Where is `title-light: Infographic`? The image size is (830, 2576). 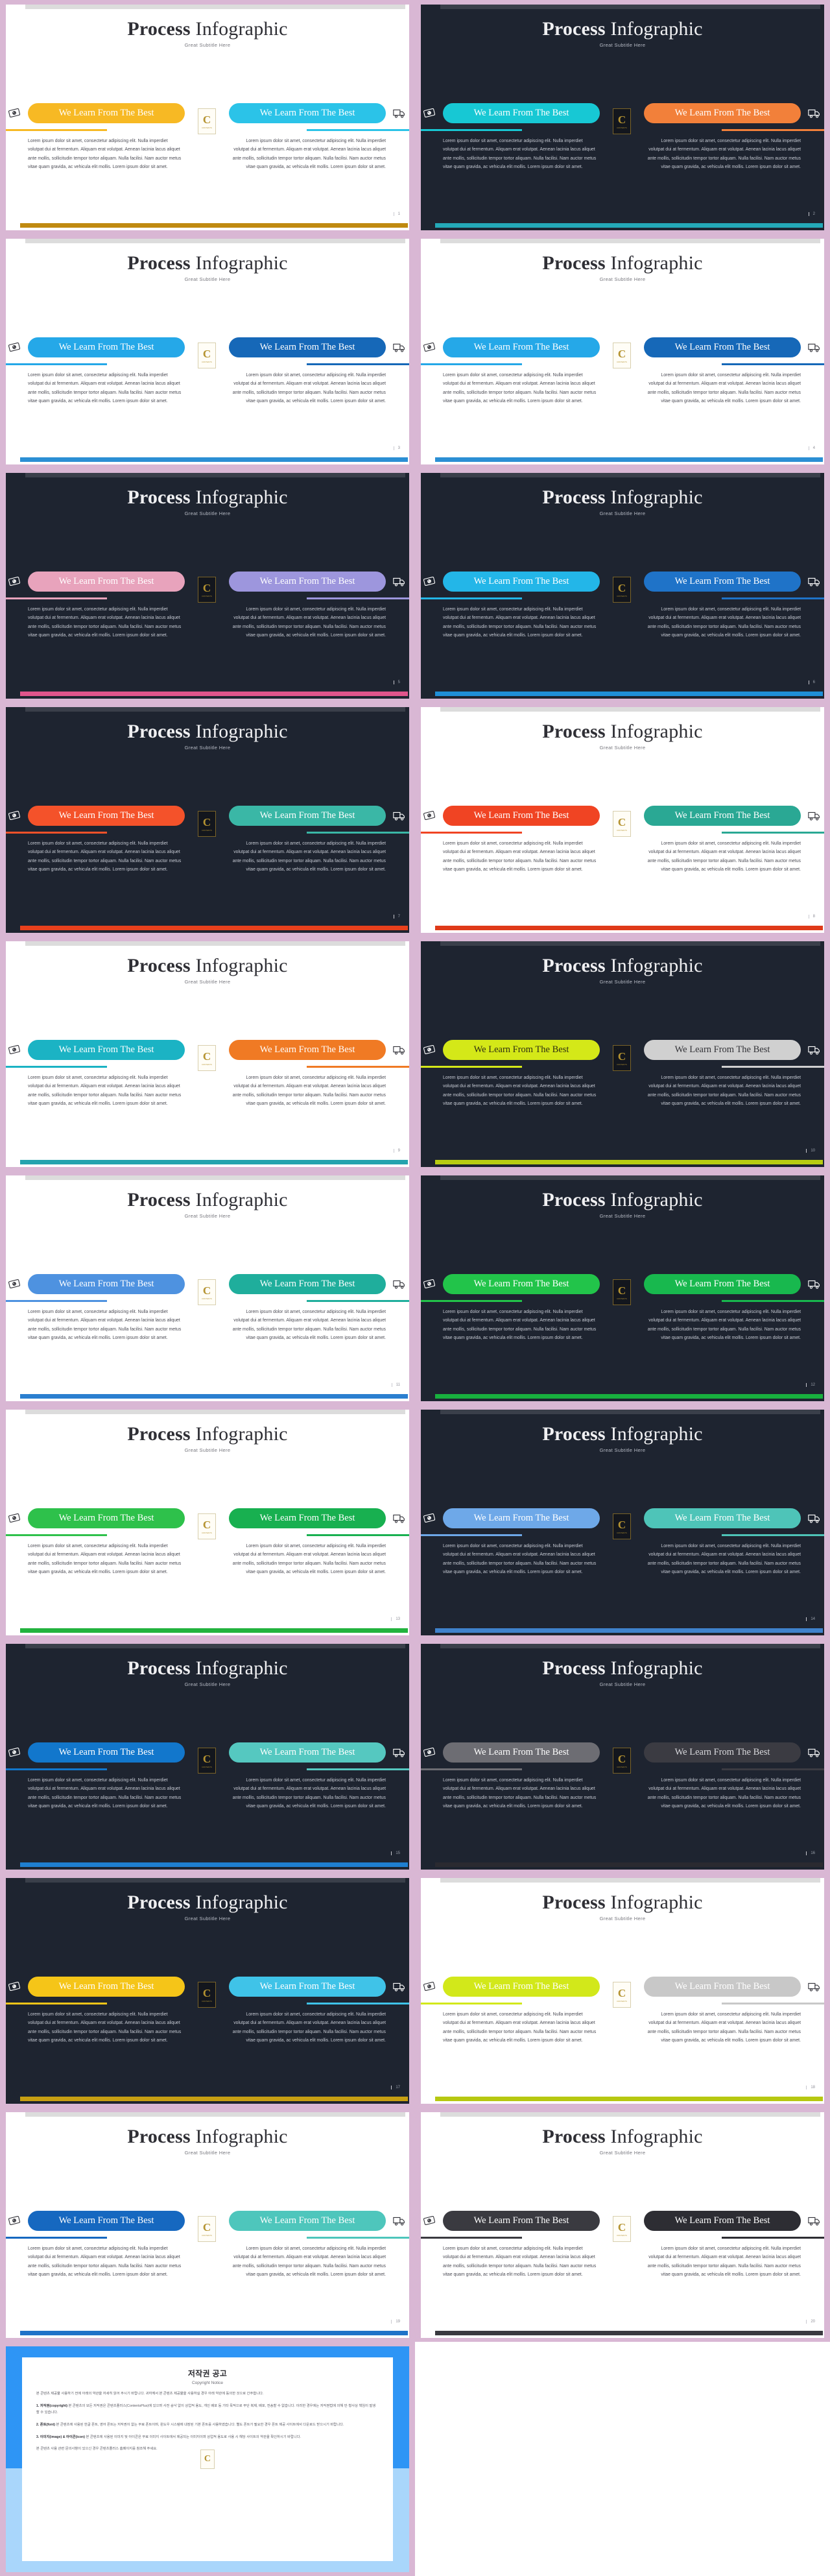 title-light: Infographic is located at coordinates (239, 731).